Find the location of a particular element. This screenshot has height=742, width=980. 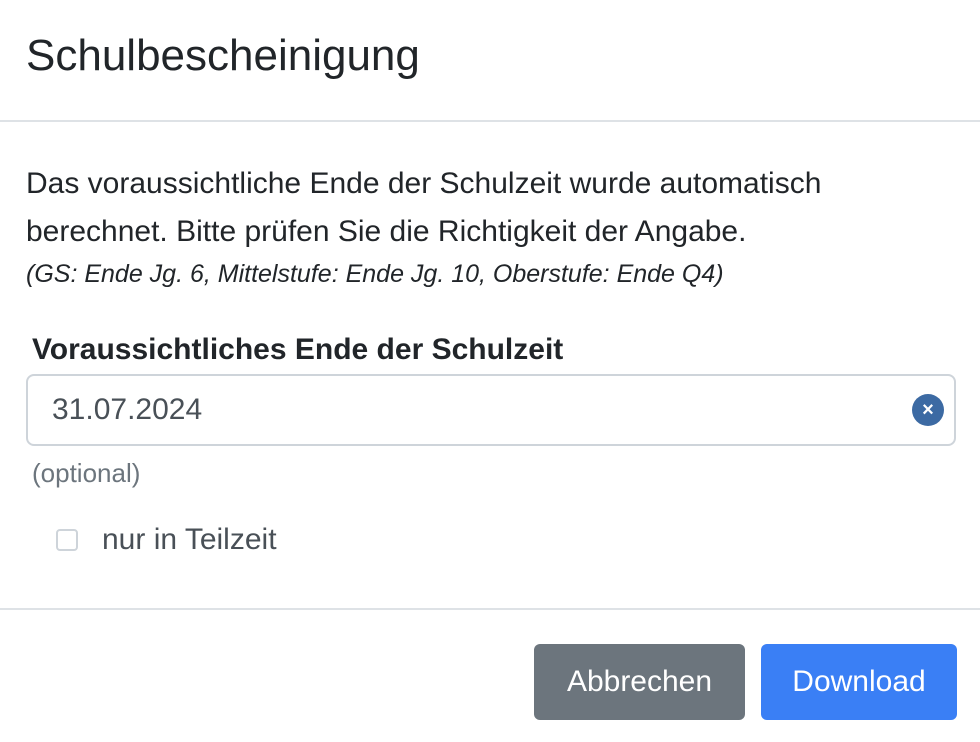

clear-icon: × is located at coordinates (928, 410).